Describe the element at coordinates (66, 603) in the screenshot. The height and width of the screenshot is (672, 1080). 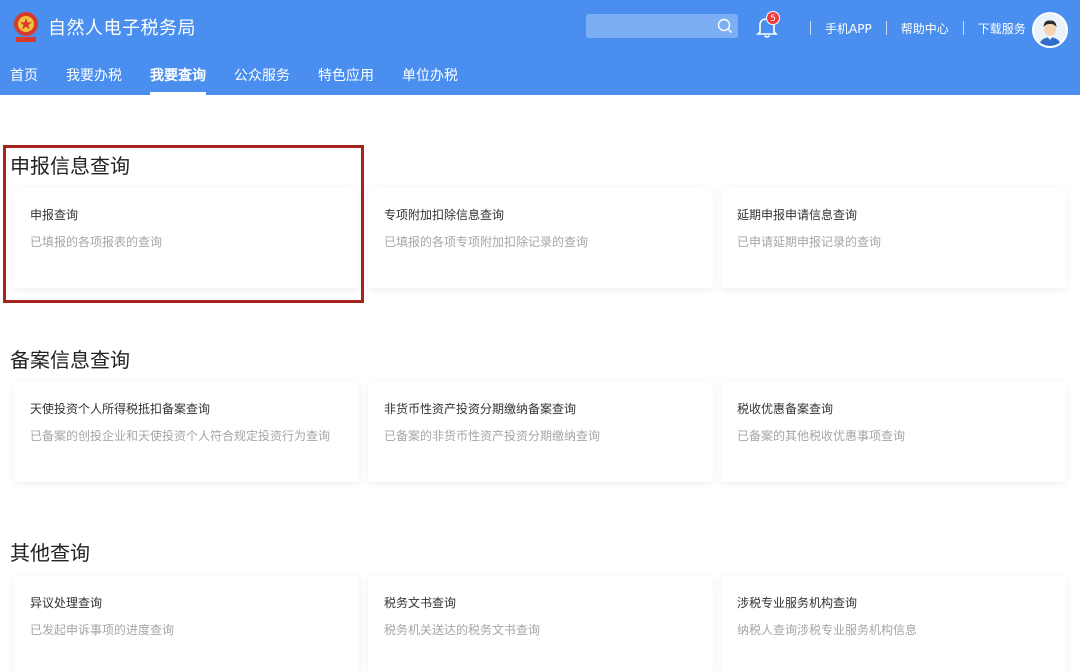
I see `card-title: 异议处理查询` at that location.